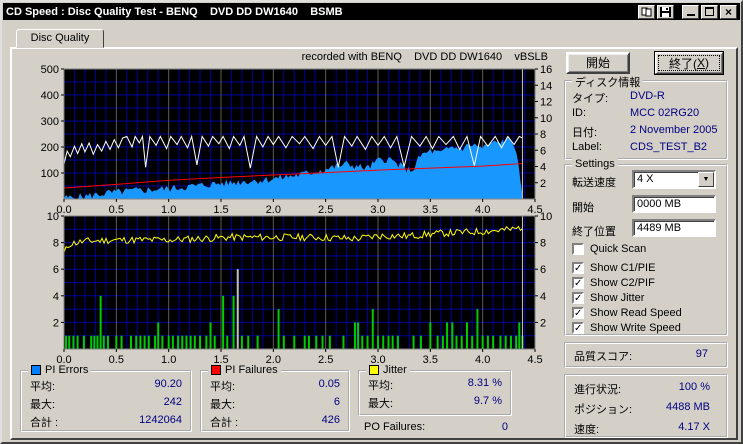  I want to click on max-value: 9.7 %, so click(487, 401).